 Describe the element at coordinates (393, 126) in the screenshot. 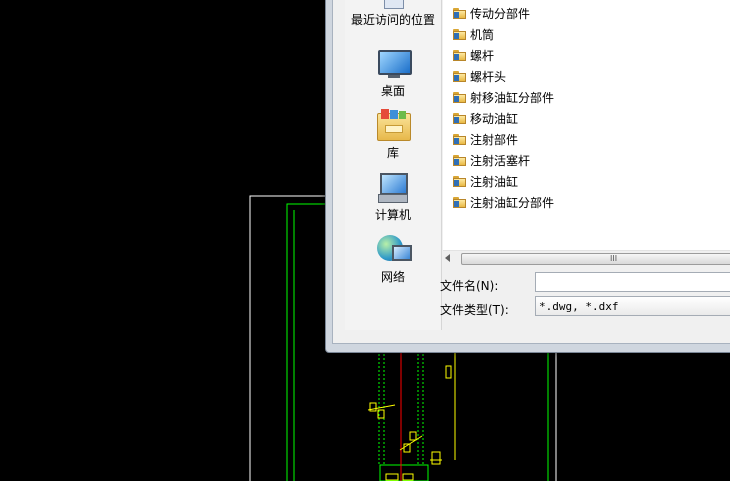

I see `libraries-icon` at that location.